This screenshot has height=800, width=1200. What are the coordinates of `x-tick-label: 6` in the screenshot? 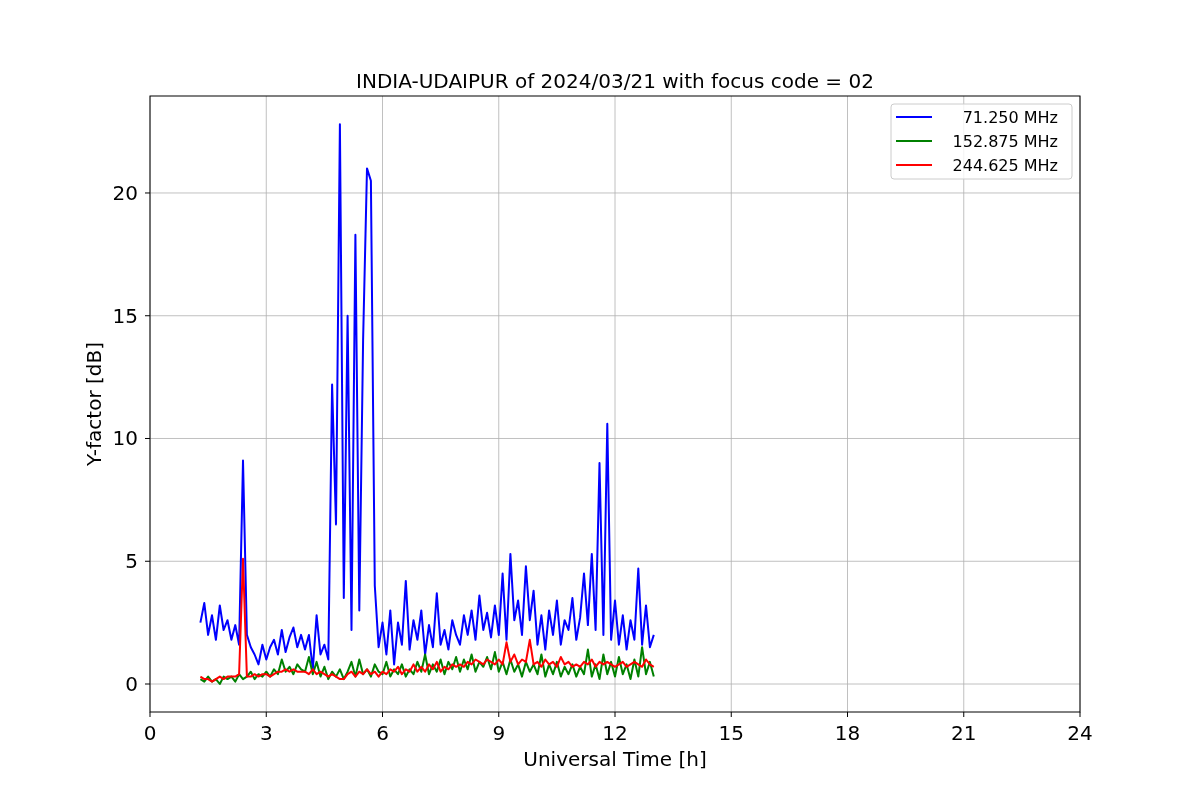 It's located at (382, 733).